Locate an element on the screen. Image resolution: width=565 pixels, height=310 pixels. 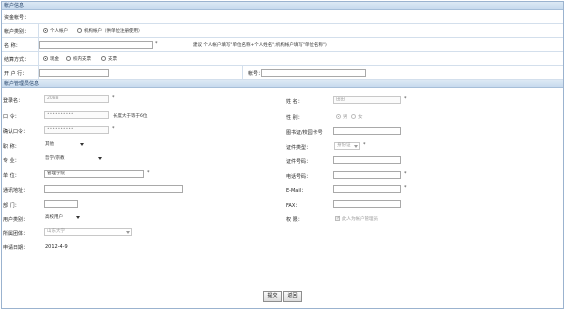
login-name-label: 登录名： is located at coordinates (13, 101).